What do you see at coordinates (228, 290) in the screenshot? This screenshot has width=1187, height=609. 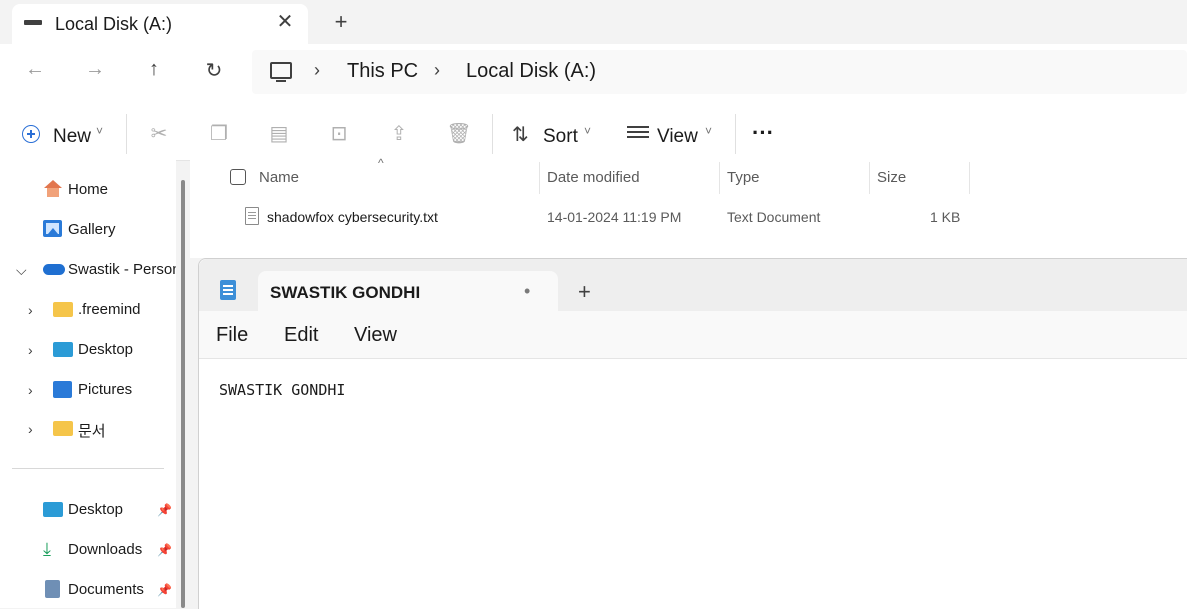 I see `notepad-icon` at bounding box center [228, 290].